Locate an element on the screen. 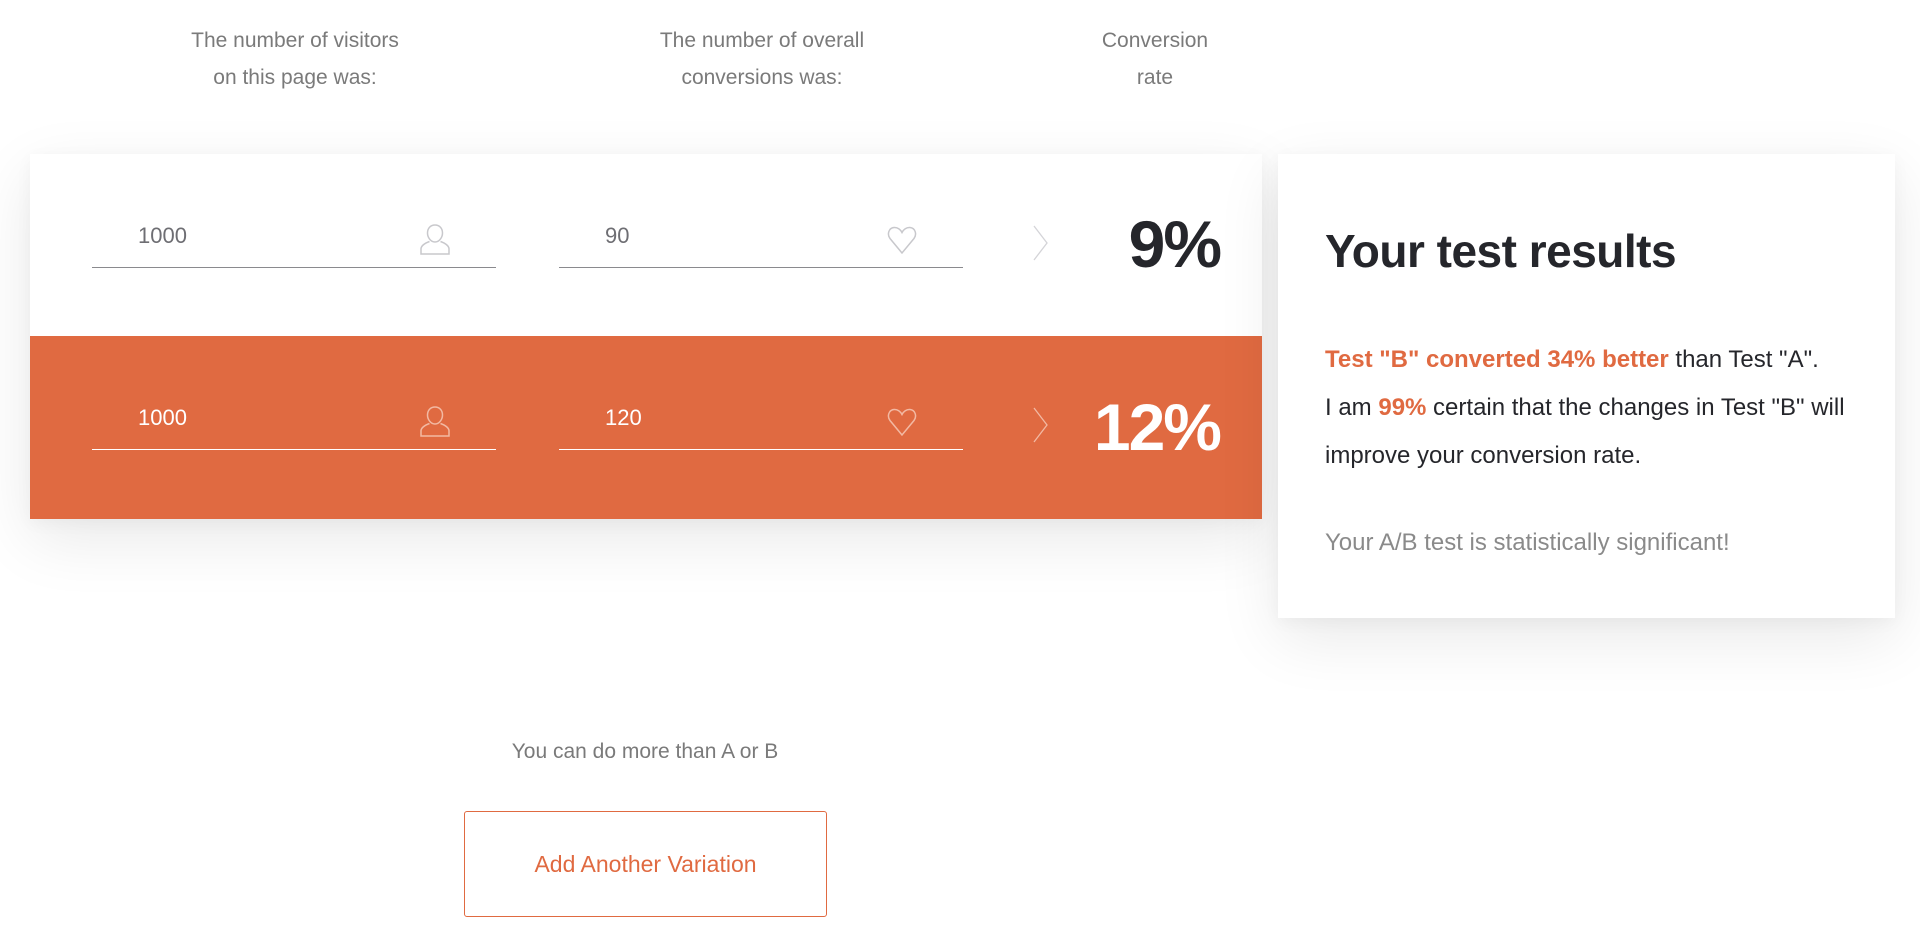  visitors-field-a is located at coordinates (294, 240).